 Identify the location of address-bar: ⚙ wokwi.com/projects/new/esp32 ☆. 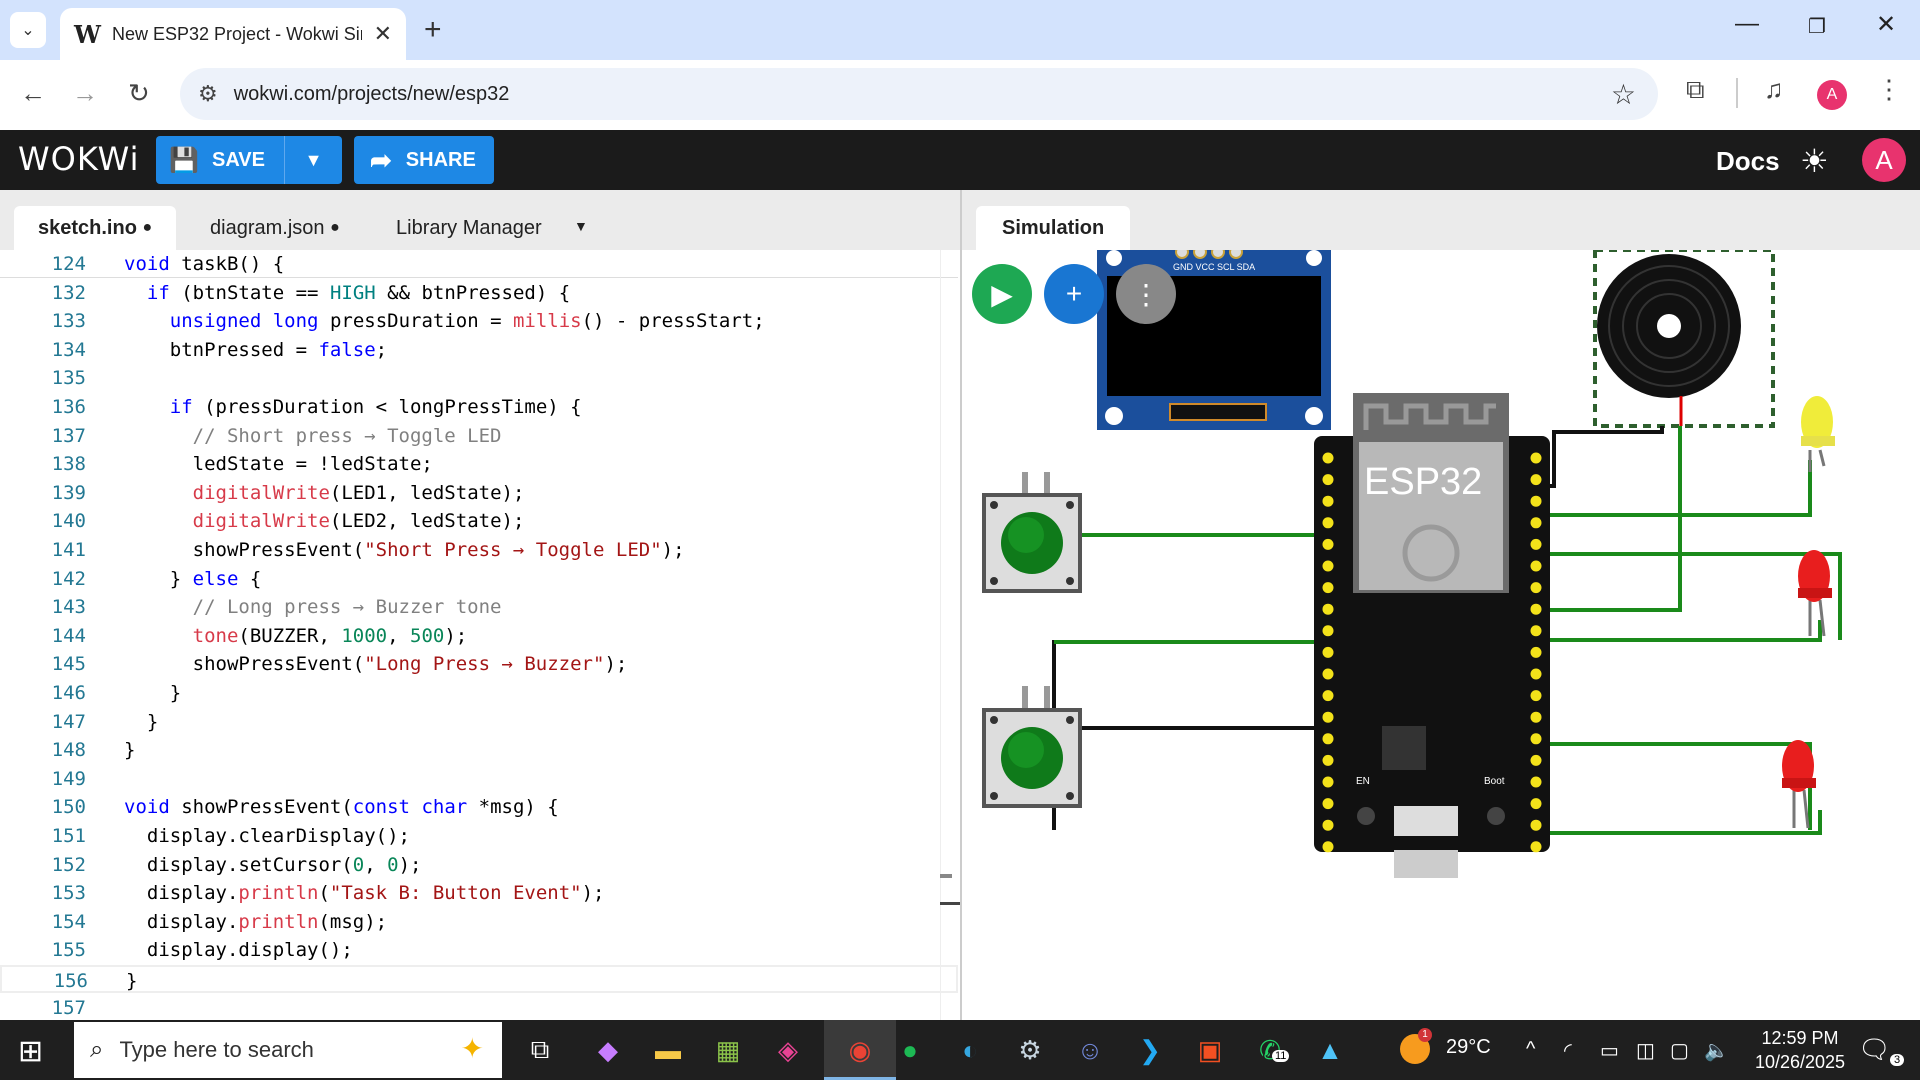
(919, 94).